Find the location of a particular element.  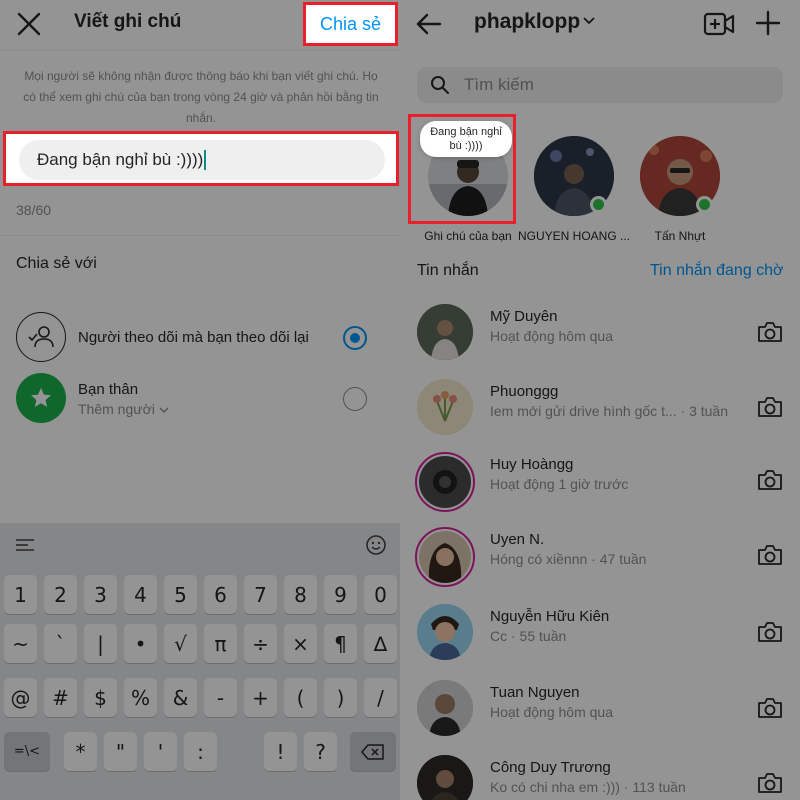

backspace-key is located at coordinates (373, 751).